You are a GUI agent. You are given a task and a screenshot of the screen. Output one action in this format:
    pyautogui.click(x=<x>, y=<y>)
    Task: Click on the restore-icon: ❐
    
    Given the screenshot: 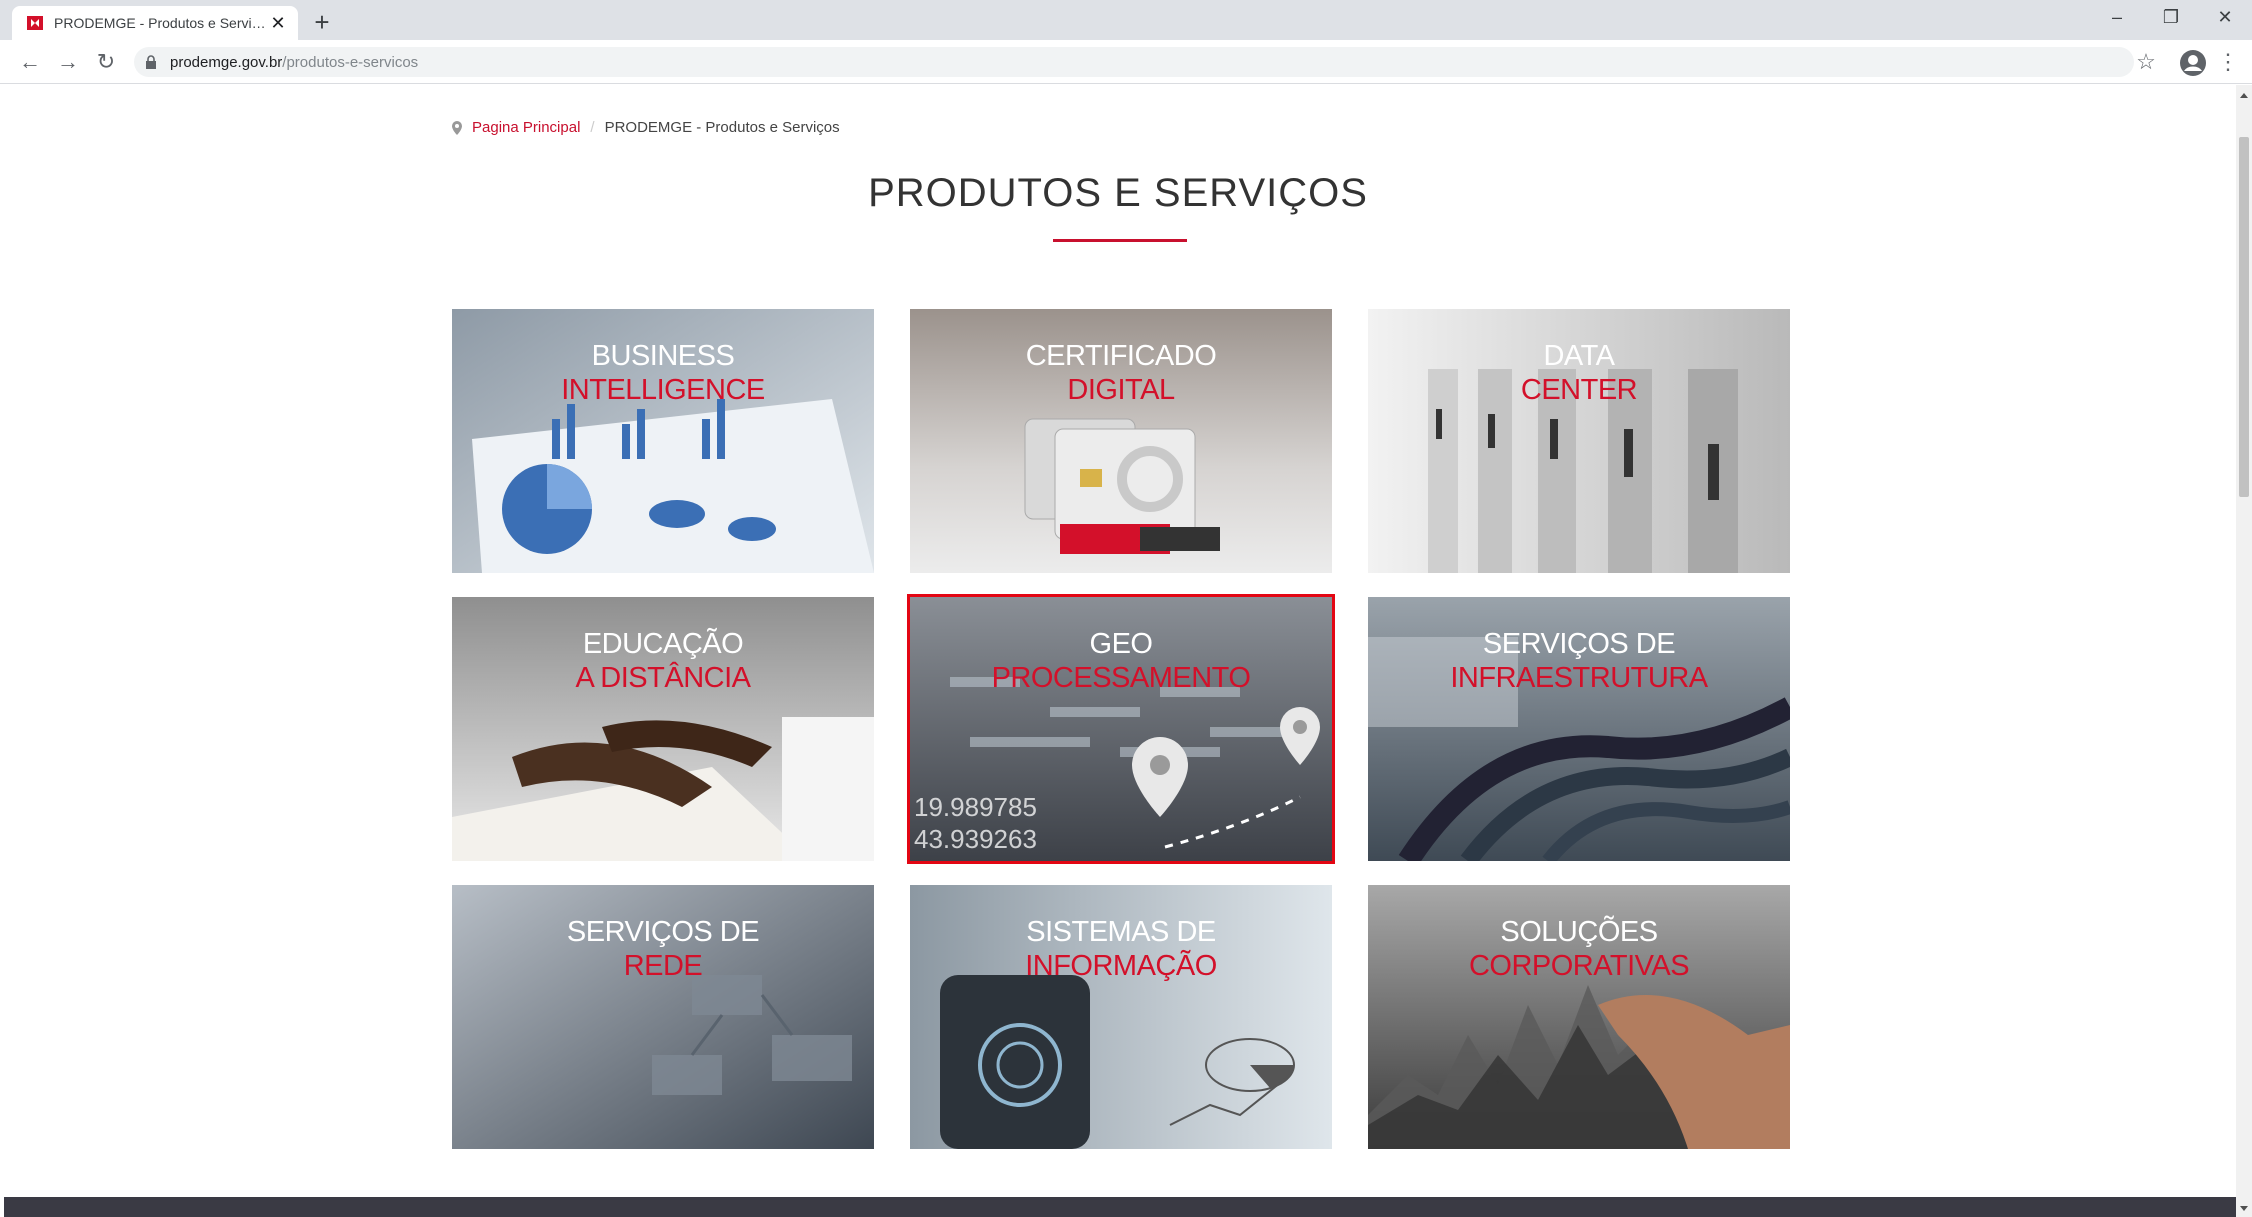 What is the action you would take?
    pyautogui.click(x=2171, y=17)
    